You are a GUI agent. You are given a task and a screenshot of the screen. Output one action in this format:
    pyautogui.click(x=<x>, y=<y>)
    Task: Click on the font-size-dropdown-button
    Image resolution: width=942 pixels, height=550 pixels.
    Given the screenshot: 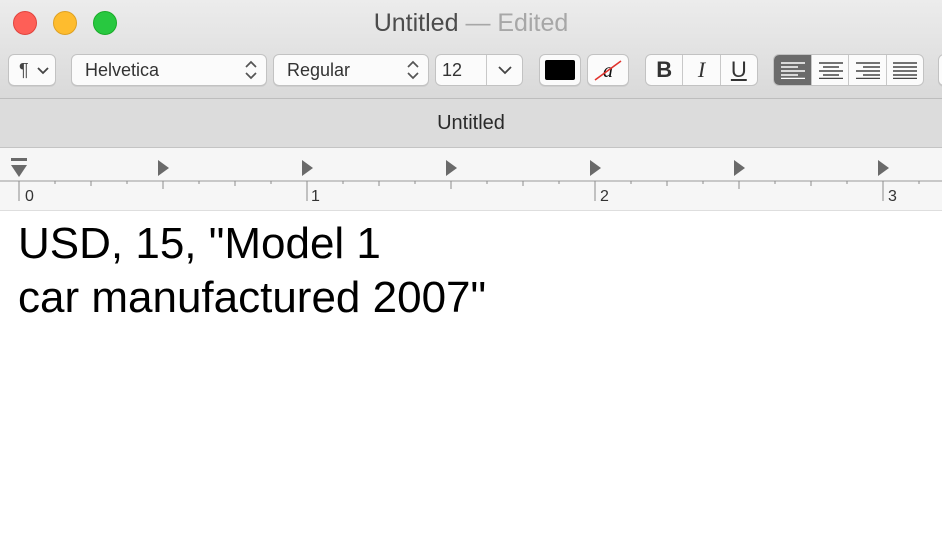 What is the action you would take?
    pyautogui.click(x=504, y=70)
    